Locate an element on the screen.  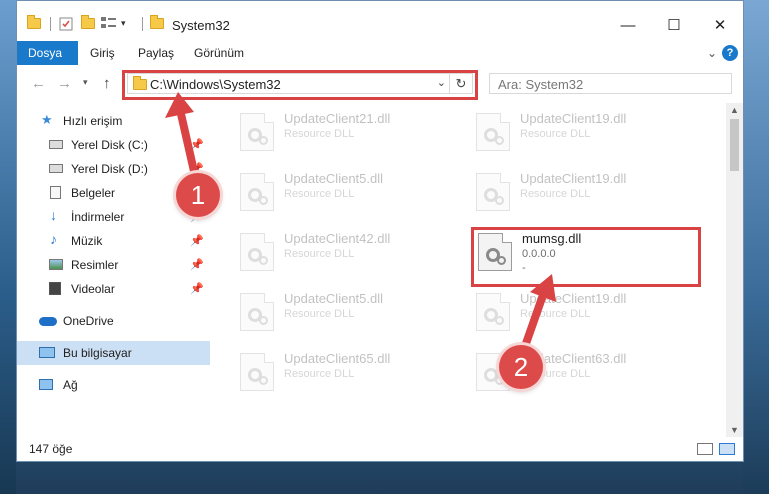
large-icons-view-icon is located at coordinates (727, 449).